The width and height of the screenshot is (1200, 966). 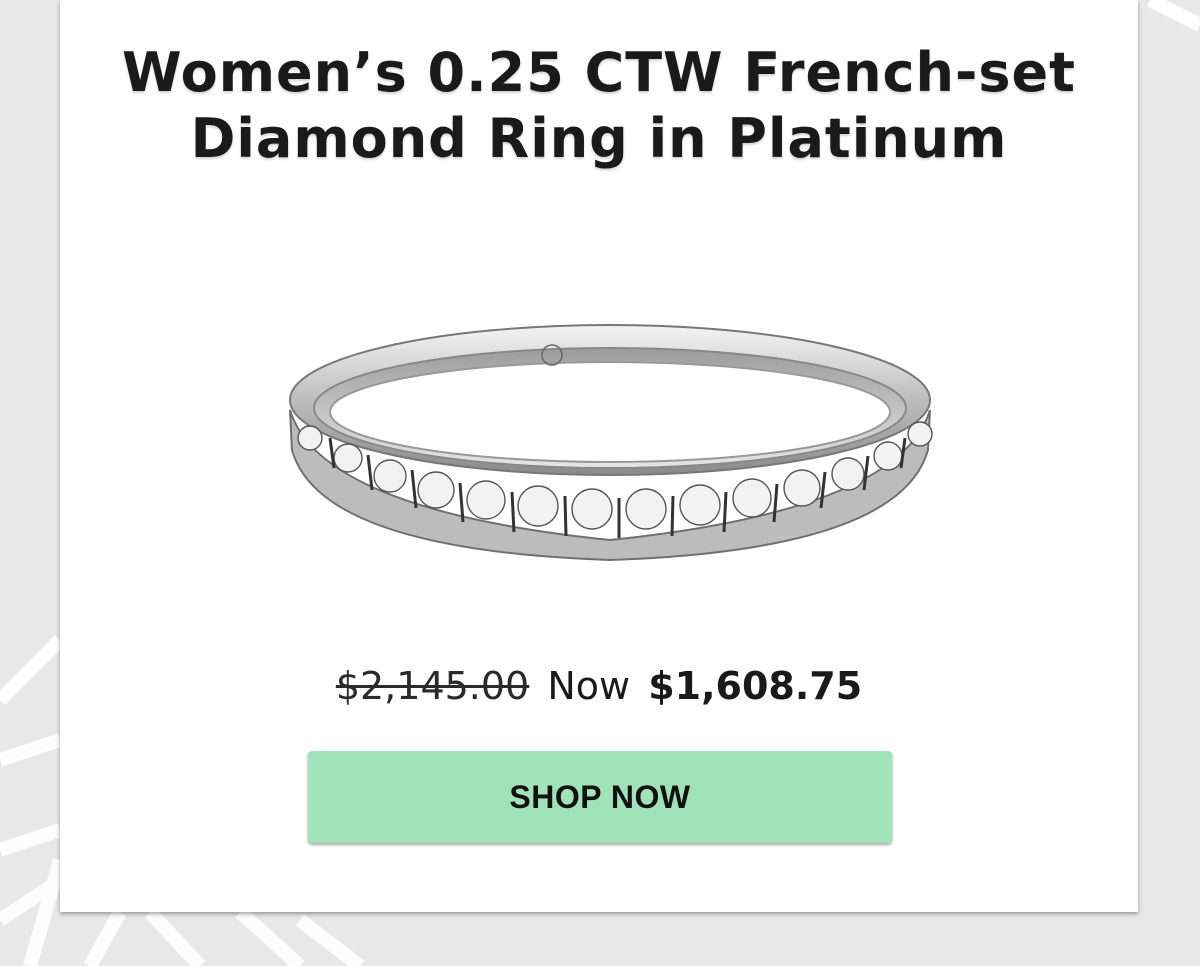 I want to click on original-price: $2,145.00, so click(x=432, y=686).